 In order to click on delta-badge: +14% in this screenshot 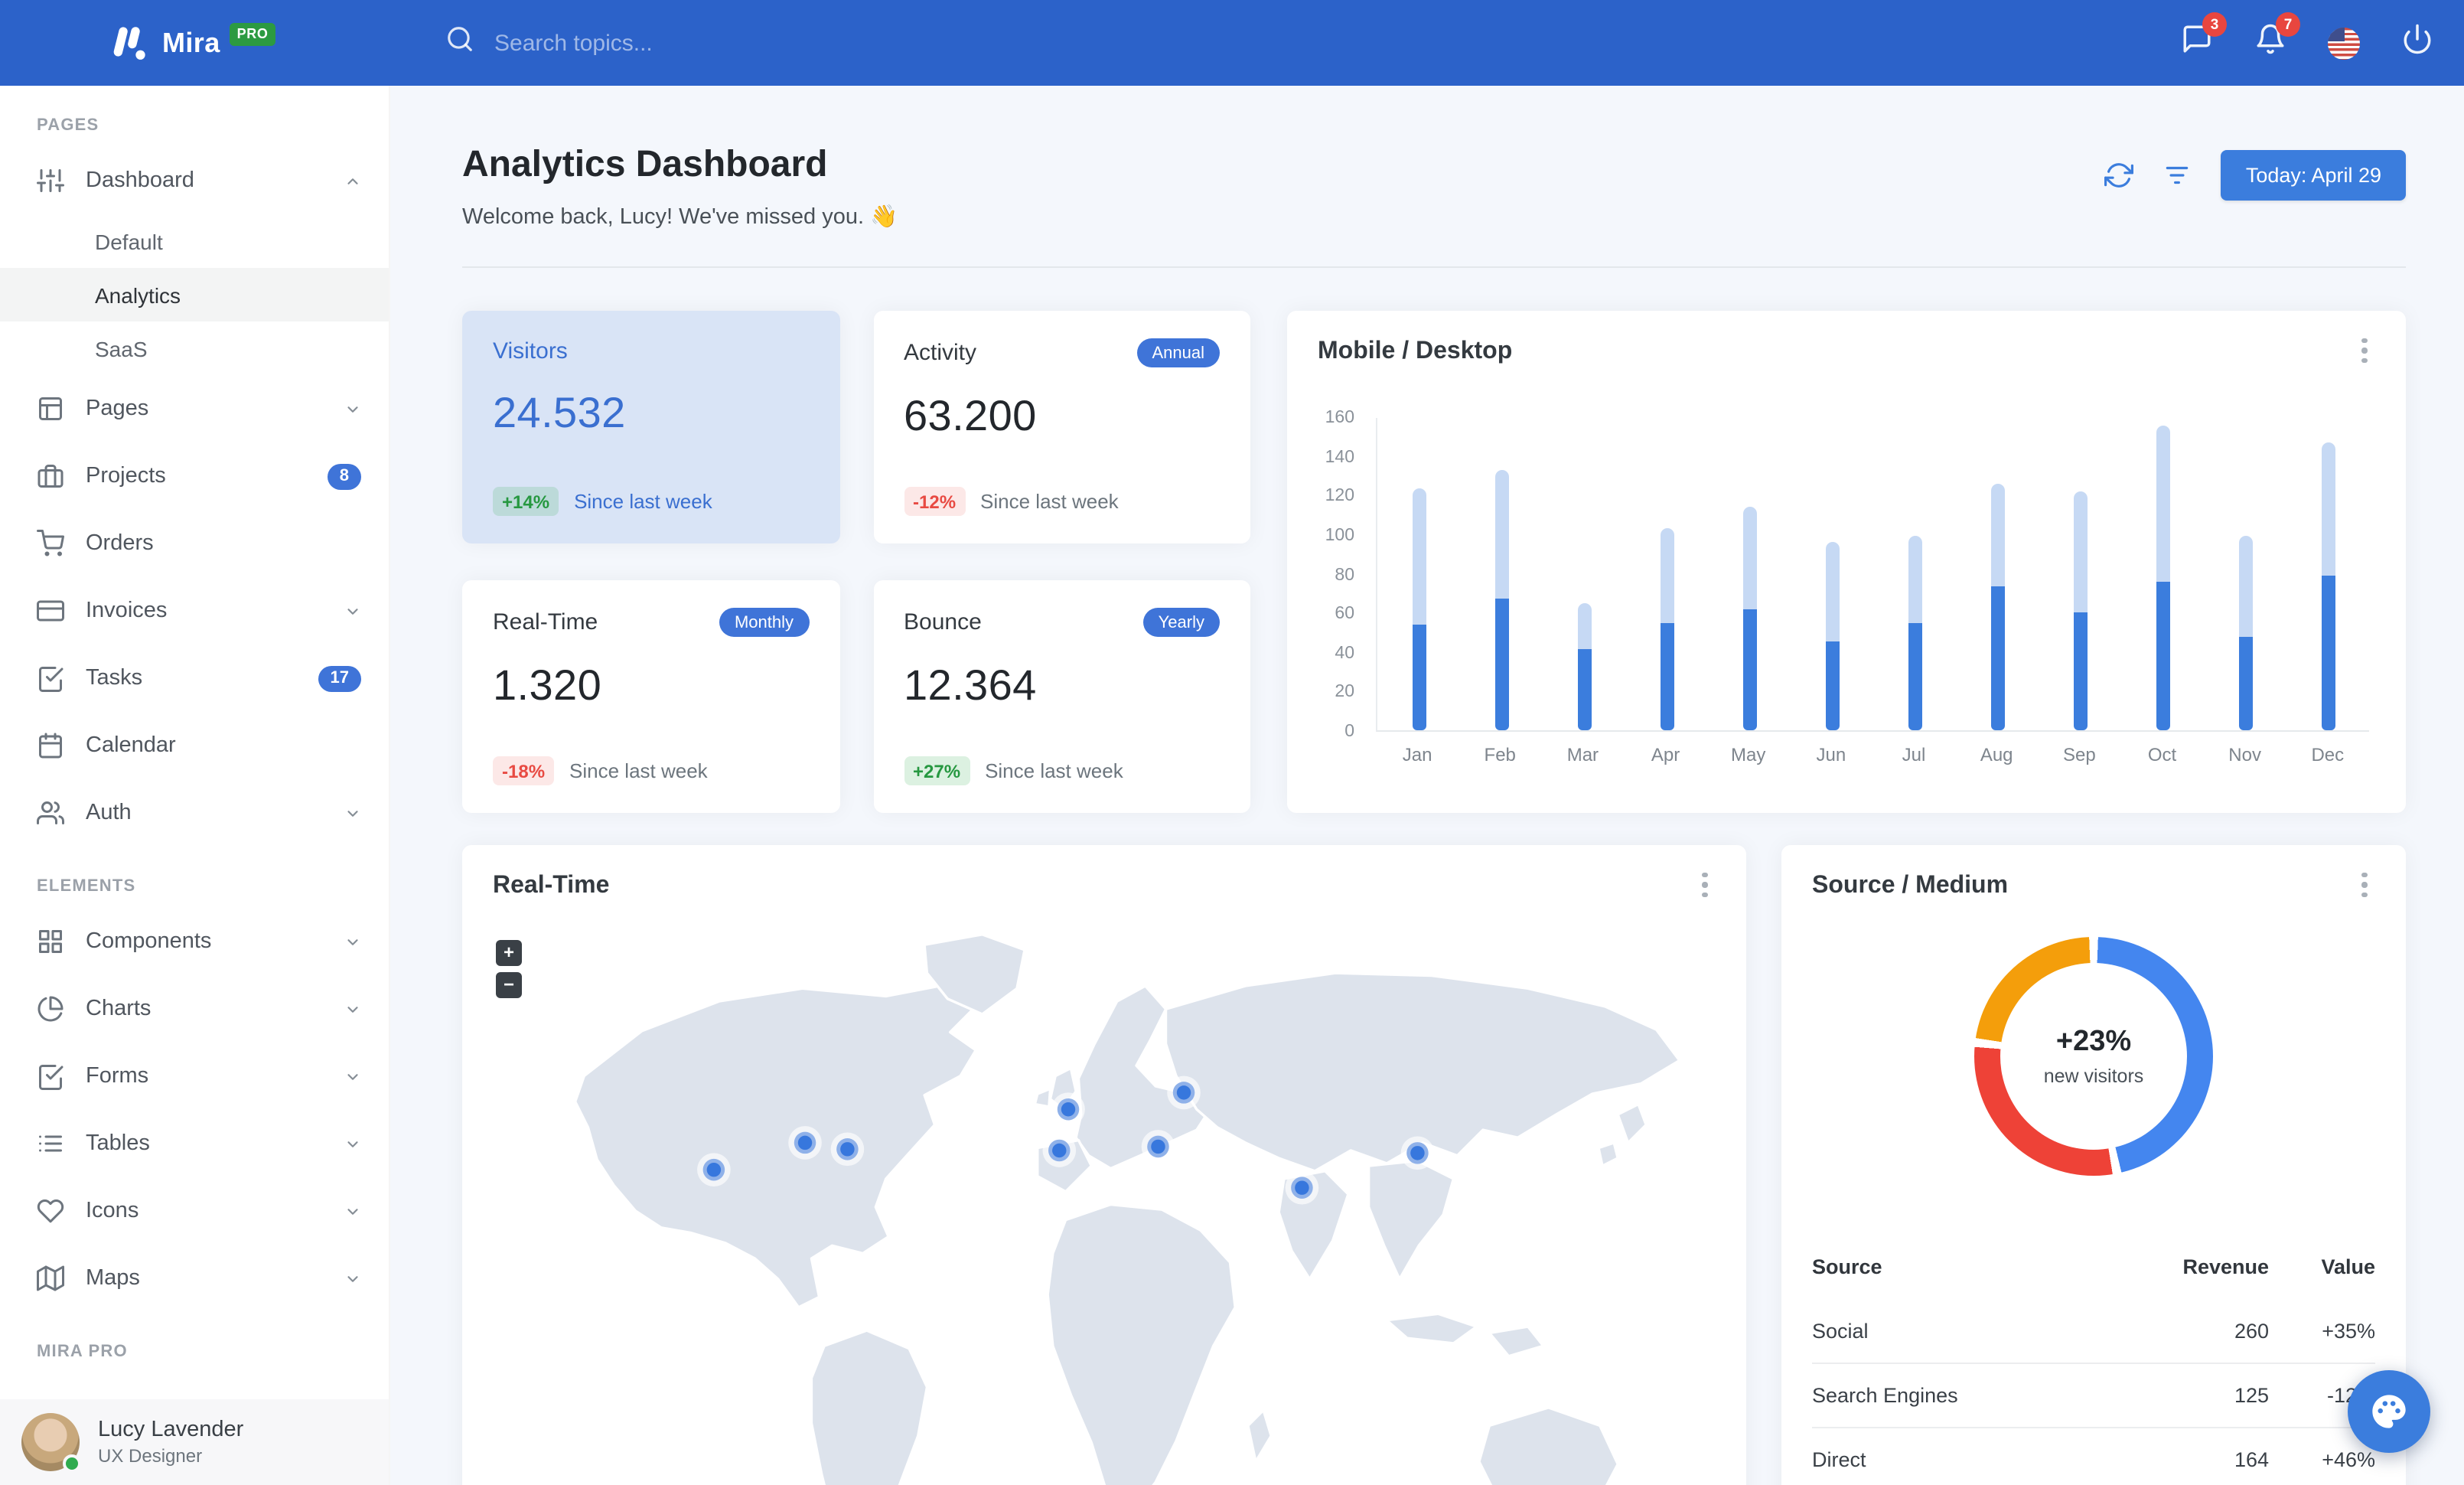, I will do `click(526, 501)`.